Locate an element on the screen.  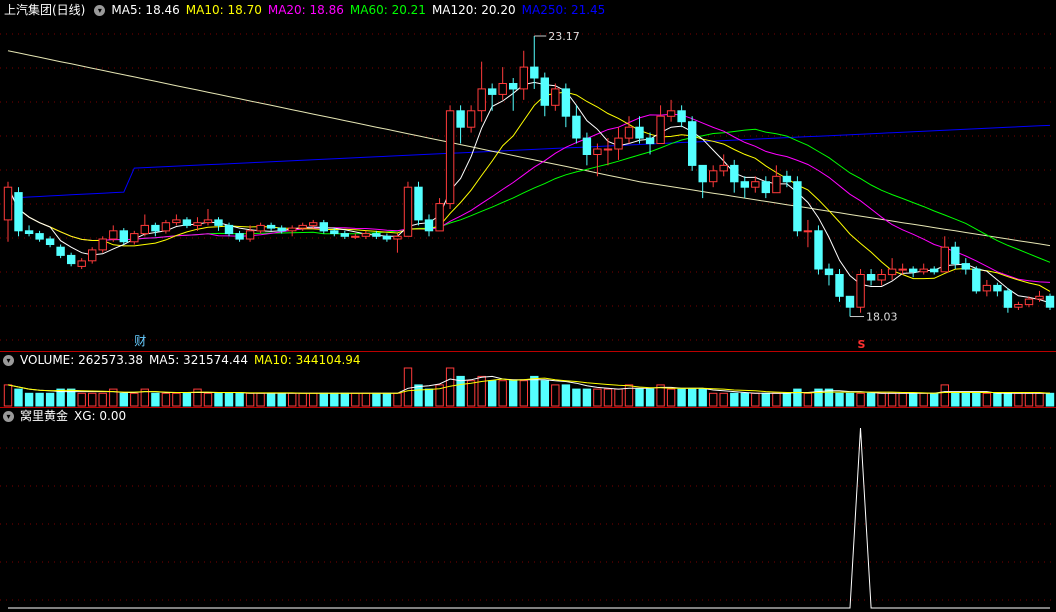
volume-chart is located at coordinates (528, 380).